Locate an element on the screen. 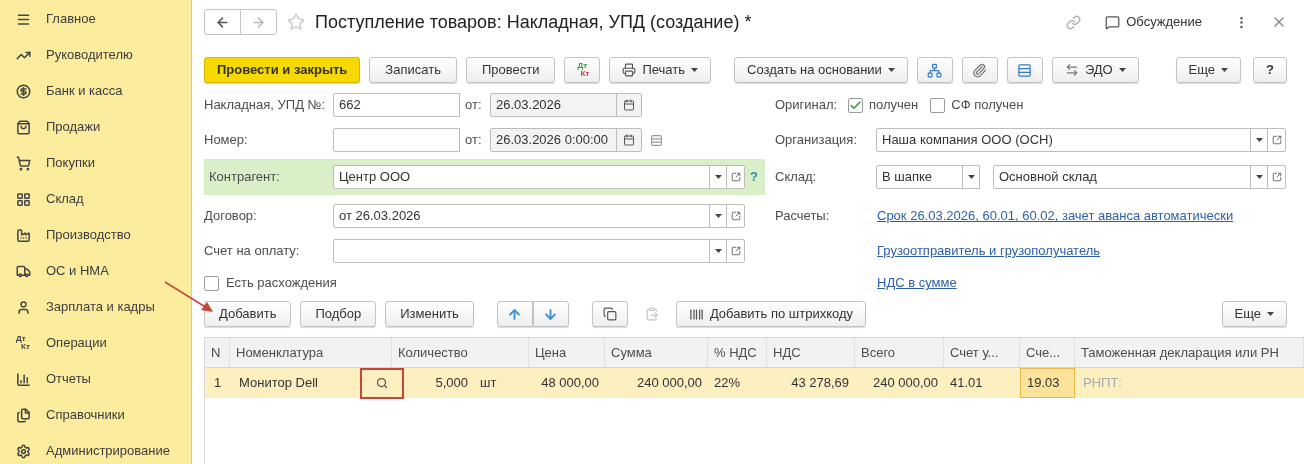 The width and height of the screenshot is (1304, 464). discussion-button: Обсуждение is located at coordinates (1153, 22).